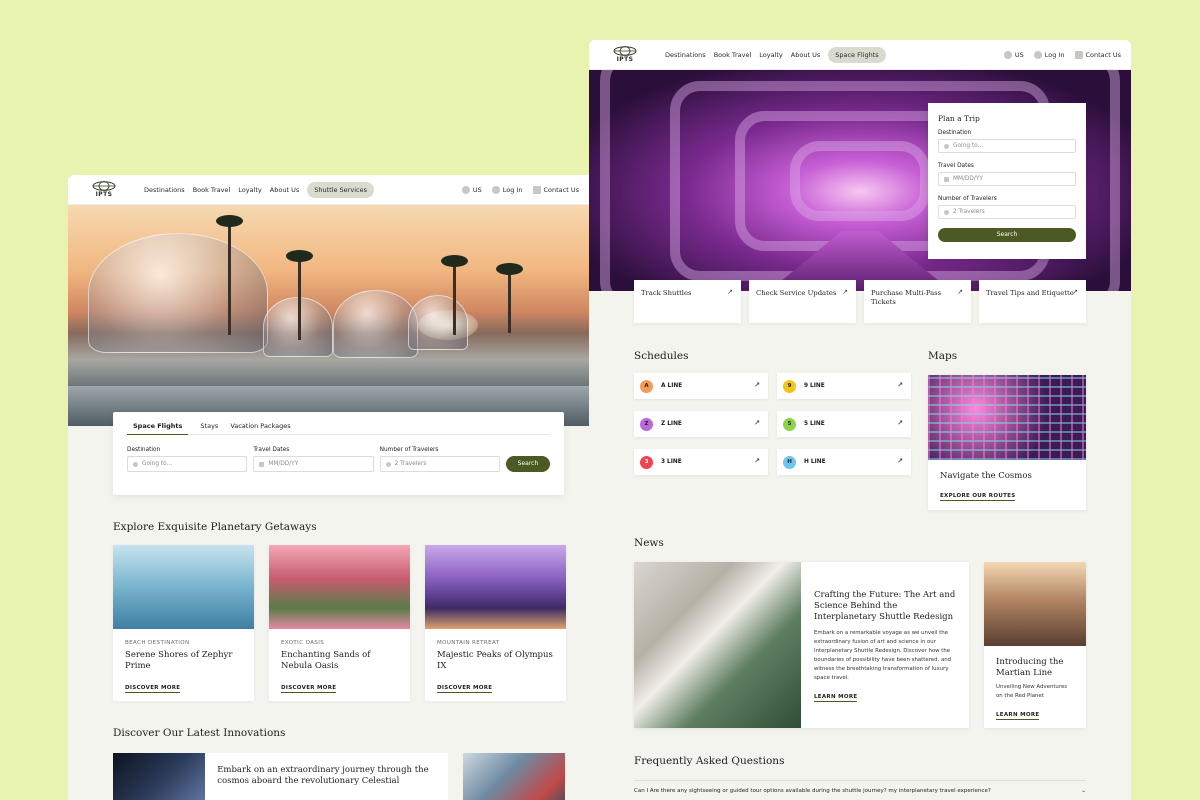  Describe the element at coordinates (215, 527) in the screenshot. I see `getaways-heading: Explore Exquisite Planetary Getaways` at that location.